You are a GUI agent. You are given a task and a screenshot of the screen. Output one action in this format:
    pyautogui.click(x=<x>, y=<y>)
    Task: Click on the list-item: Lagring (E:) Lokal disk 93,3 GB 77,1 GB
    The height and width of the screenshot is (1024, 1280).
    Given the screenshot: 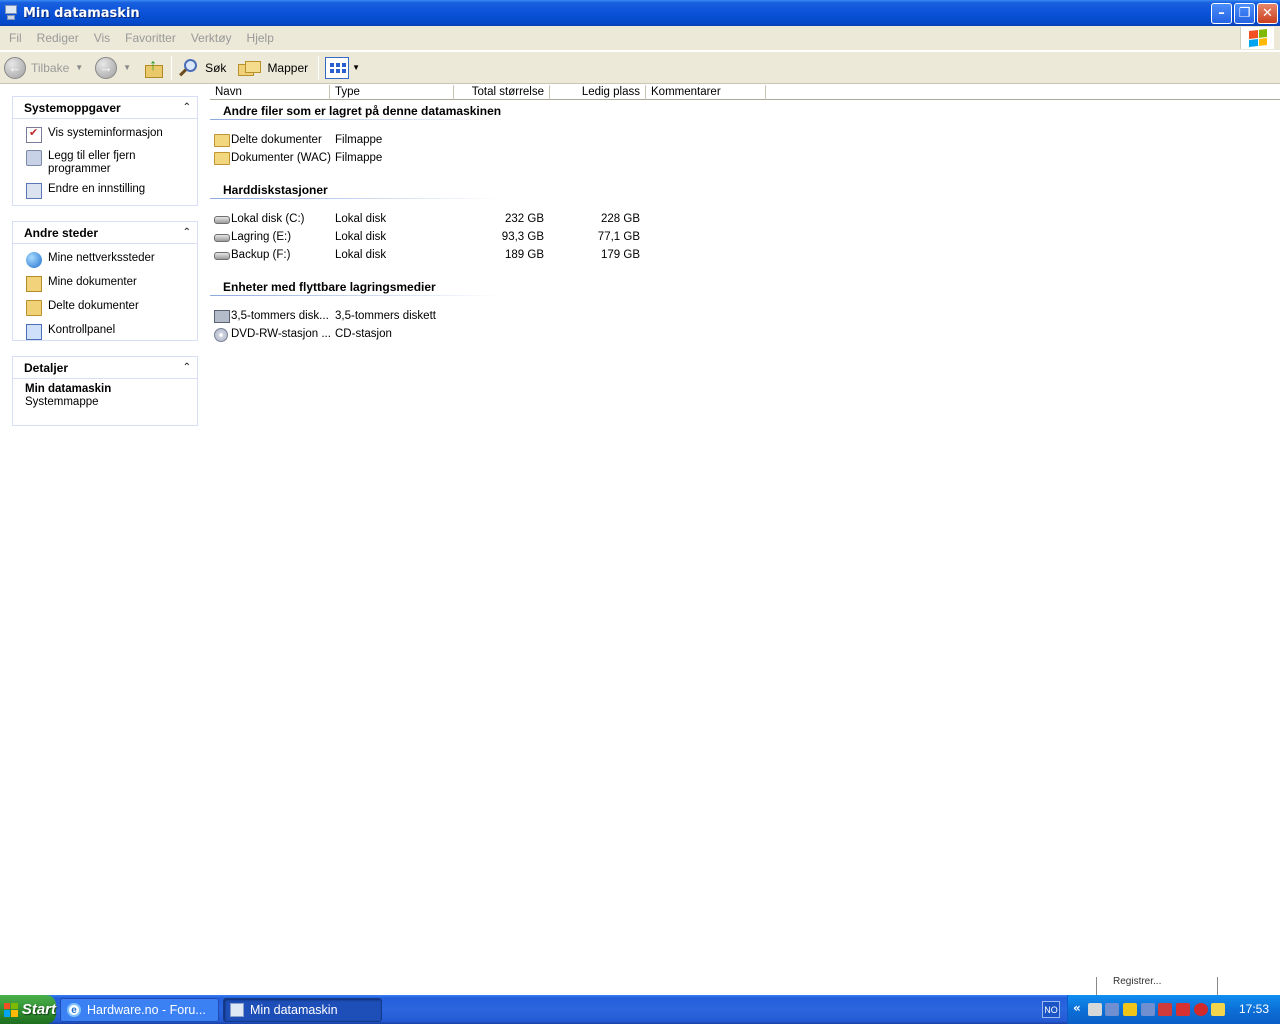 What is the action you would take?
    pyautogui.click(x=433, y=238)
    